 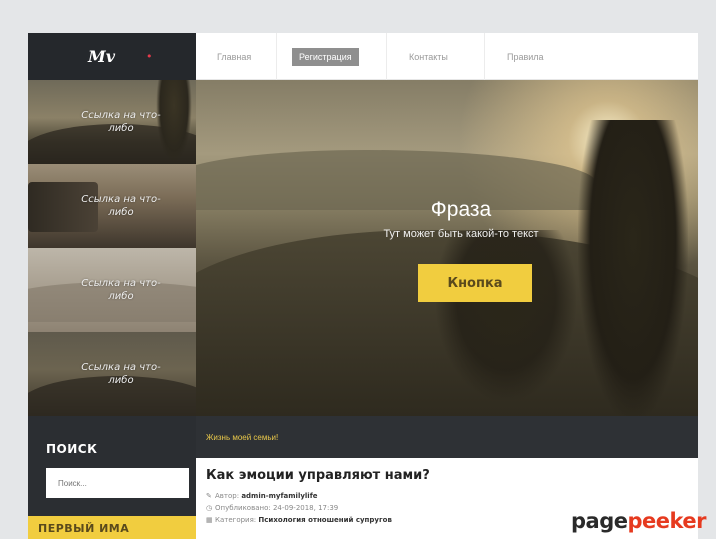 What do you see at coordinates (227, 496) in the screenshot?
I see `author-label: Автор:` at bounding box center [227, 496].